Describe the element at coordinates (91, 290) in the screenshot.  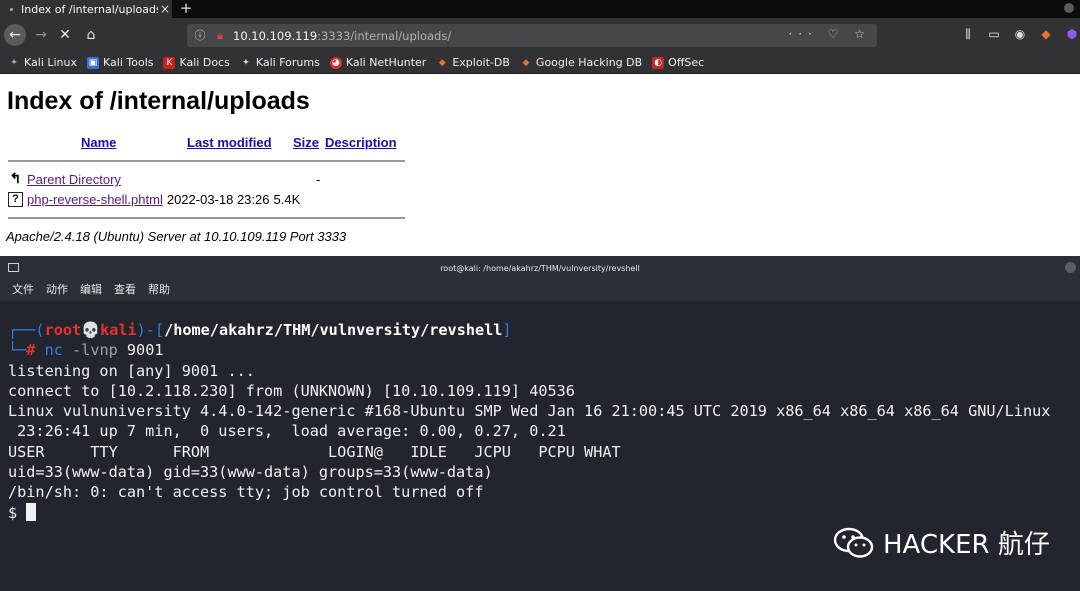
I see `menu-edit: 编辑` at that location.